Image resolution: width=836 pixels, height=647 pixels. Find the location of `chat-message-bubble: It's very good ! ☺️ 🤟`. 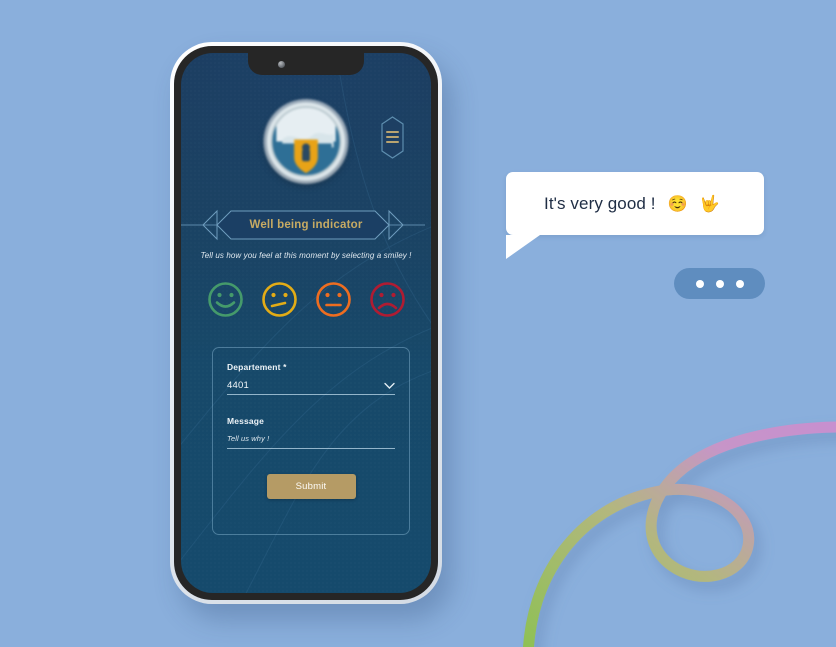

chat-message-bubble: It's very good ! ☺️ 🤟 is located at coordinates (635, 215).